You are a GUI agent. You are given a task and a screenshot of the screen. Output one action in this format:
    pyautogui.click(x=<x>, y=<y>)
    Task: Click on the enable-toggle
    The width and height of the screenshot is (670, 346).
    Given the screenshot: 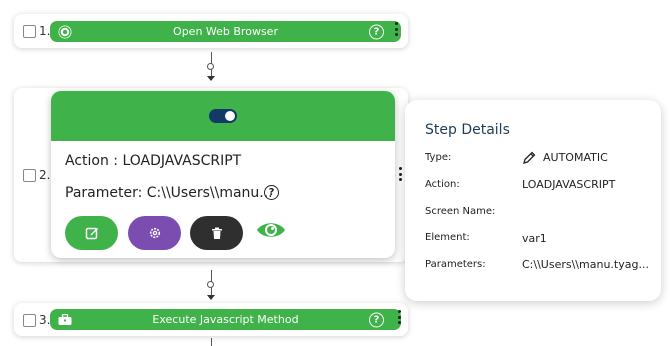 What is the action you would take?
    pyautogui.click(x=223, y=116)
    